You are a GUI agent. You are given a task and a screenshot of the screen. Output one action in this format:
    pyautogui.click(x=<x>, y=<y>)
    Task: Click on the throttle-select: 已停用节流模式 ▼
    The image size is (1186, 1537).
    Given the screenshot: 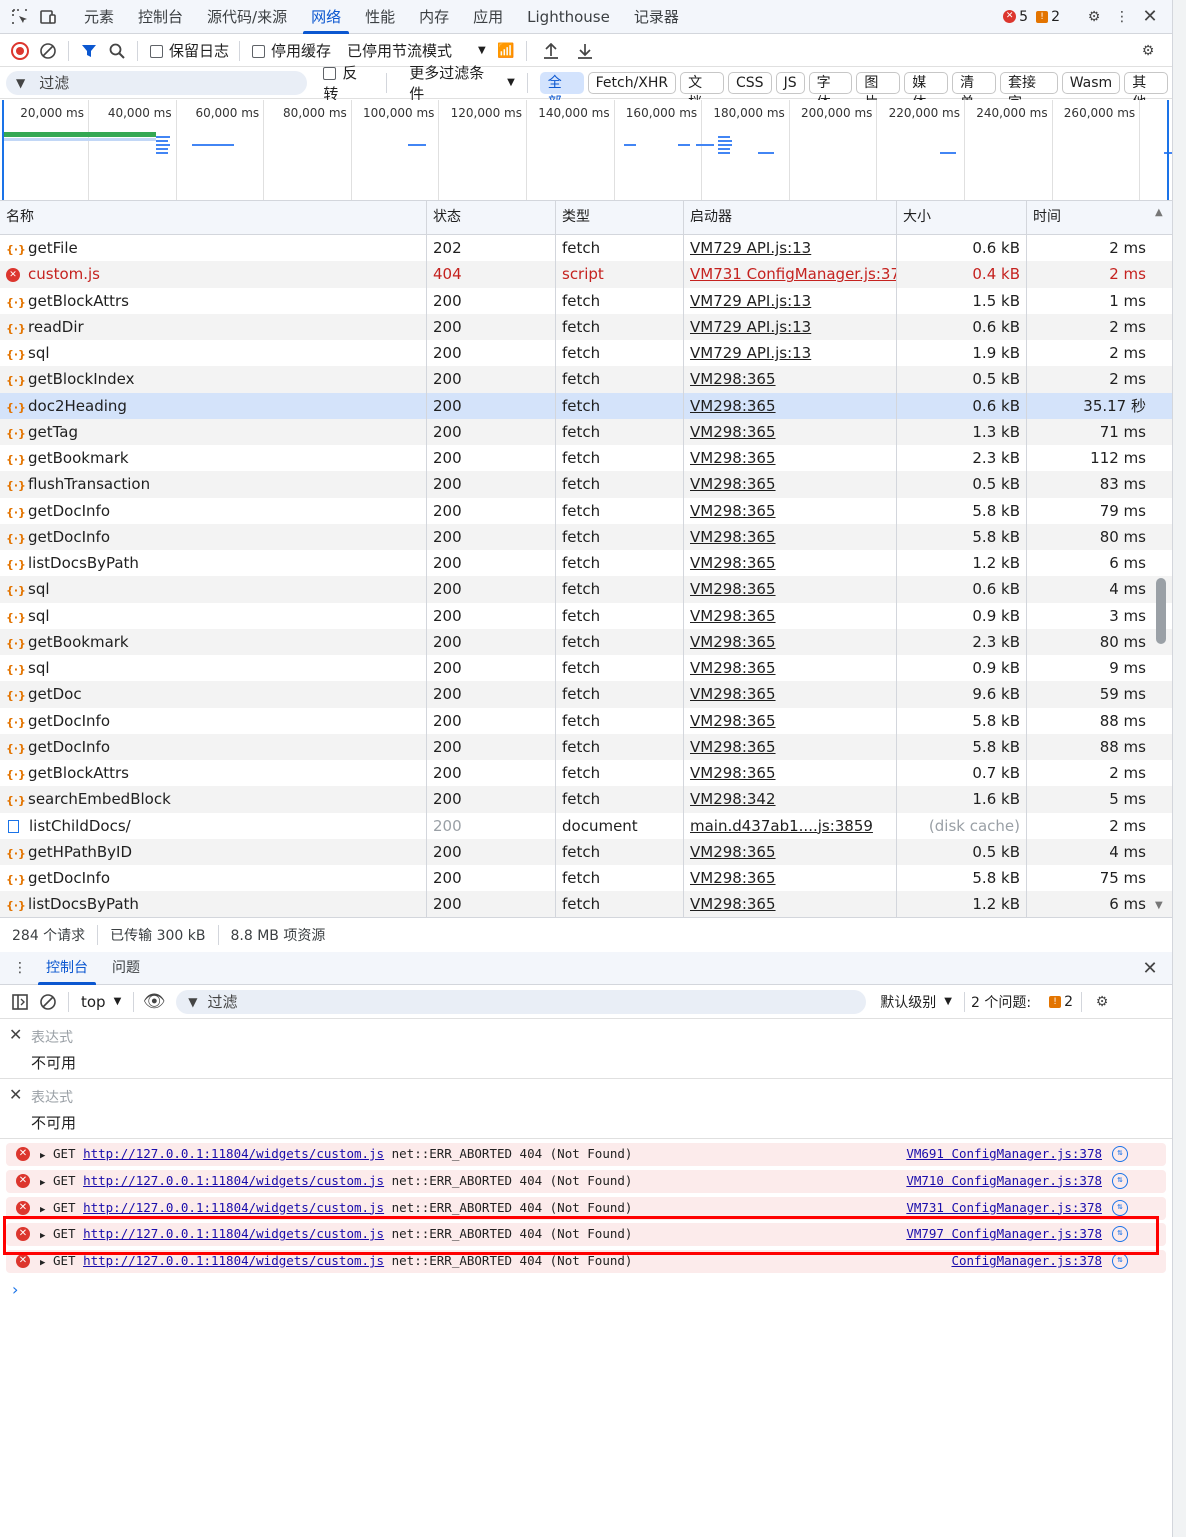 What is the action you would take?
    pyautogui.click(x=416, y=50)
    